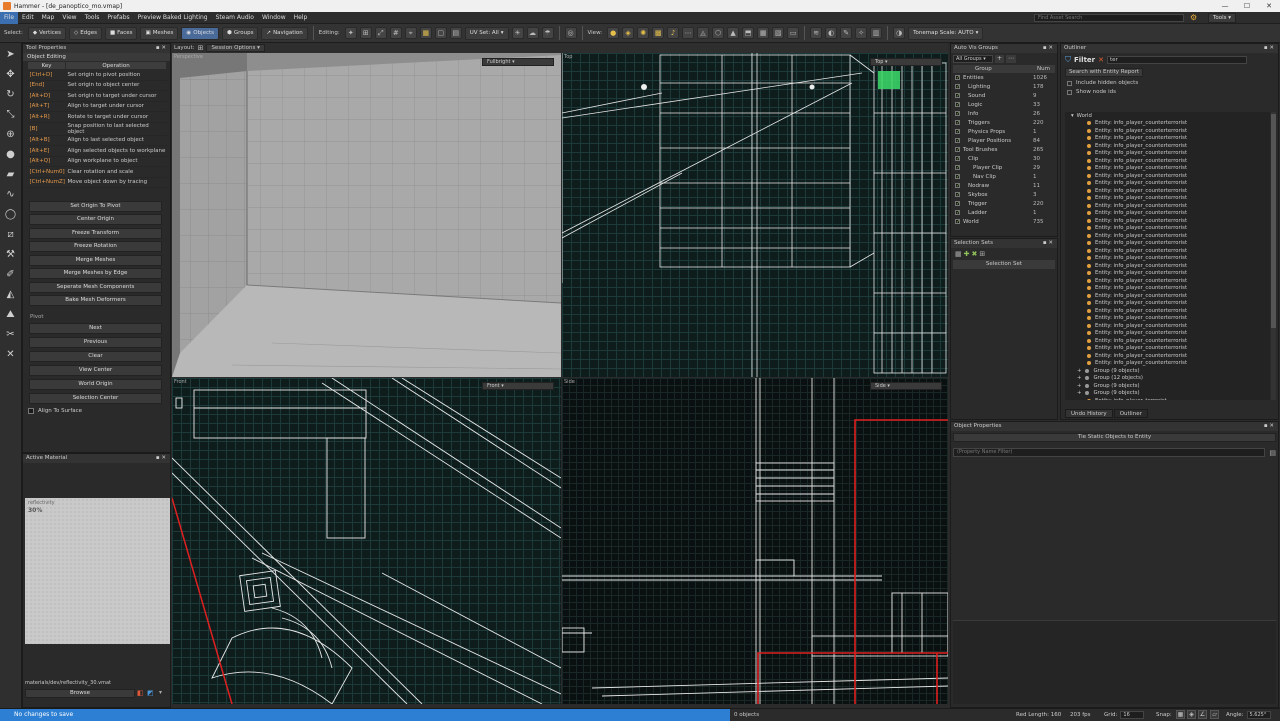  I want to click on umbrella-icon: ☂, so click(547, 33).